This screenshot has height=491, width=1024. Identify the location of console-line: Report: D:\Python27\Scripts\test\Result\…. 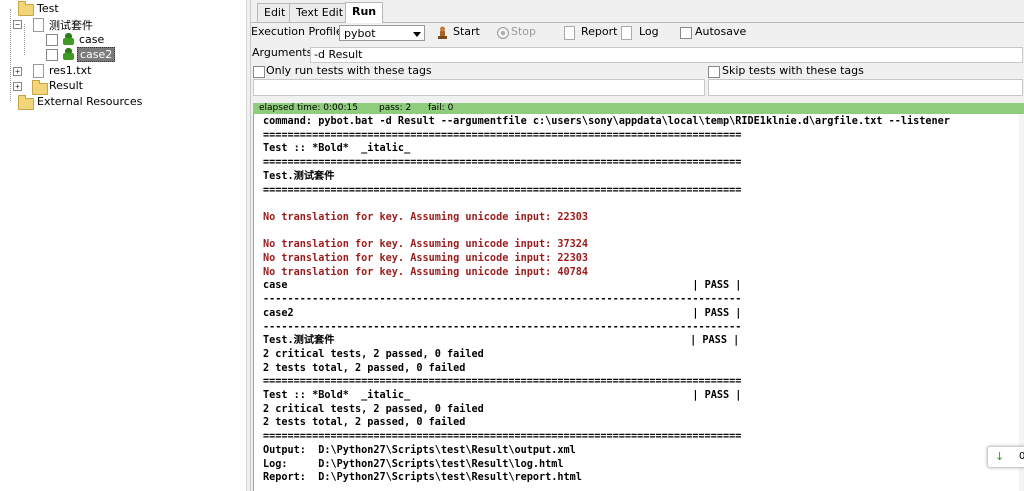
(422, 478).